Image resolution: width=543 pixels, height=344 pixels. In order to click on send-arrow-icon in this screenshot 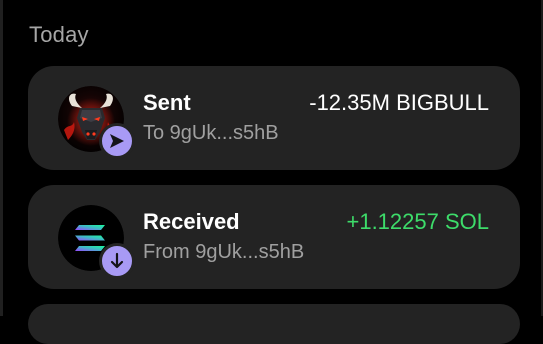, I will do `click(117, 141)`.